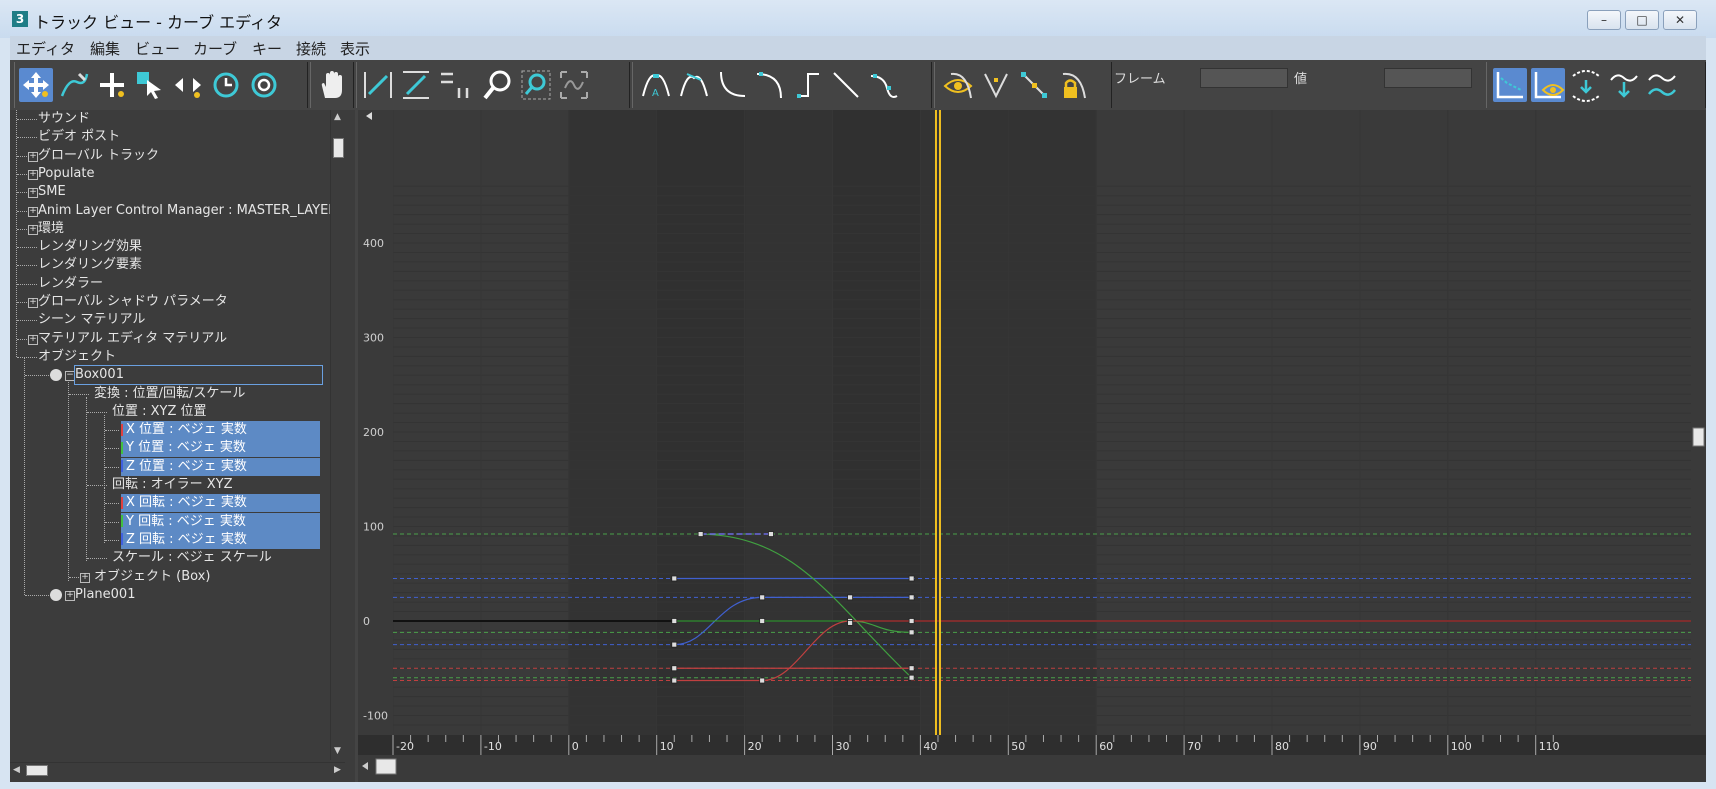 The width and height of the screenshot is (1716, 789). I want to click on tree-item: Z 回転 : ベジェ 実数, so click(220, 539).